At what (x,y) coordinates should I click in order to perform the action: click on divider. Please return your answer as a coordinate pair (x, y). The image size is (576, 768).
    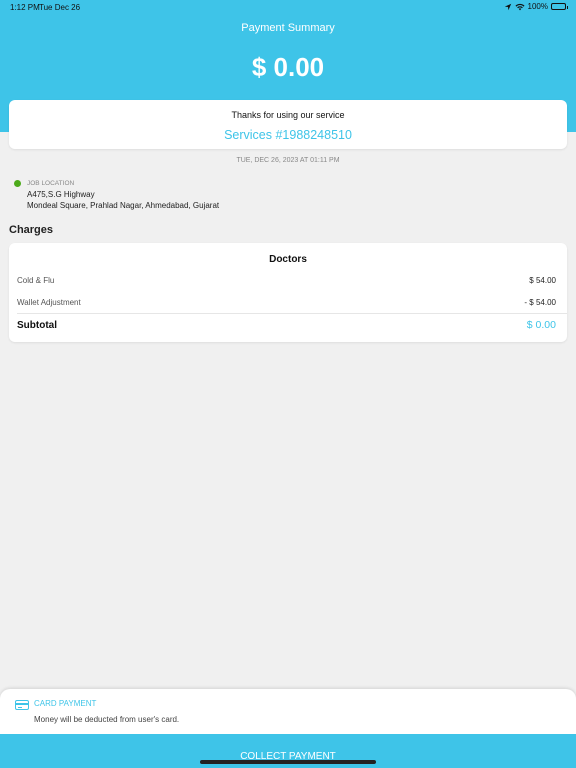
    Looking at the image, I should click on (292, 313).